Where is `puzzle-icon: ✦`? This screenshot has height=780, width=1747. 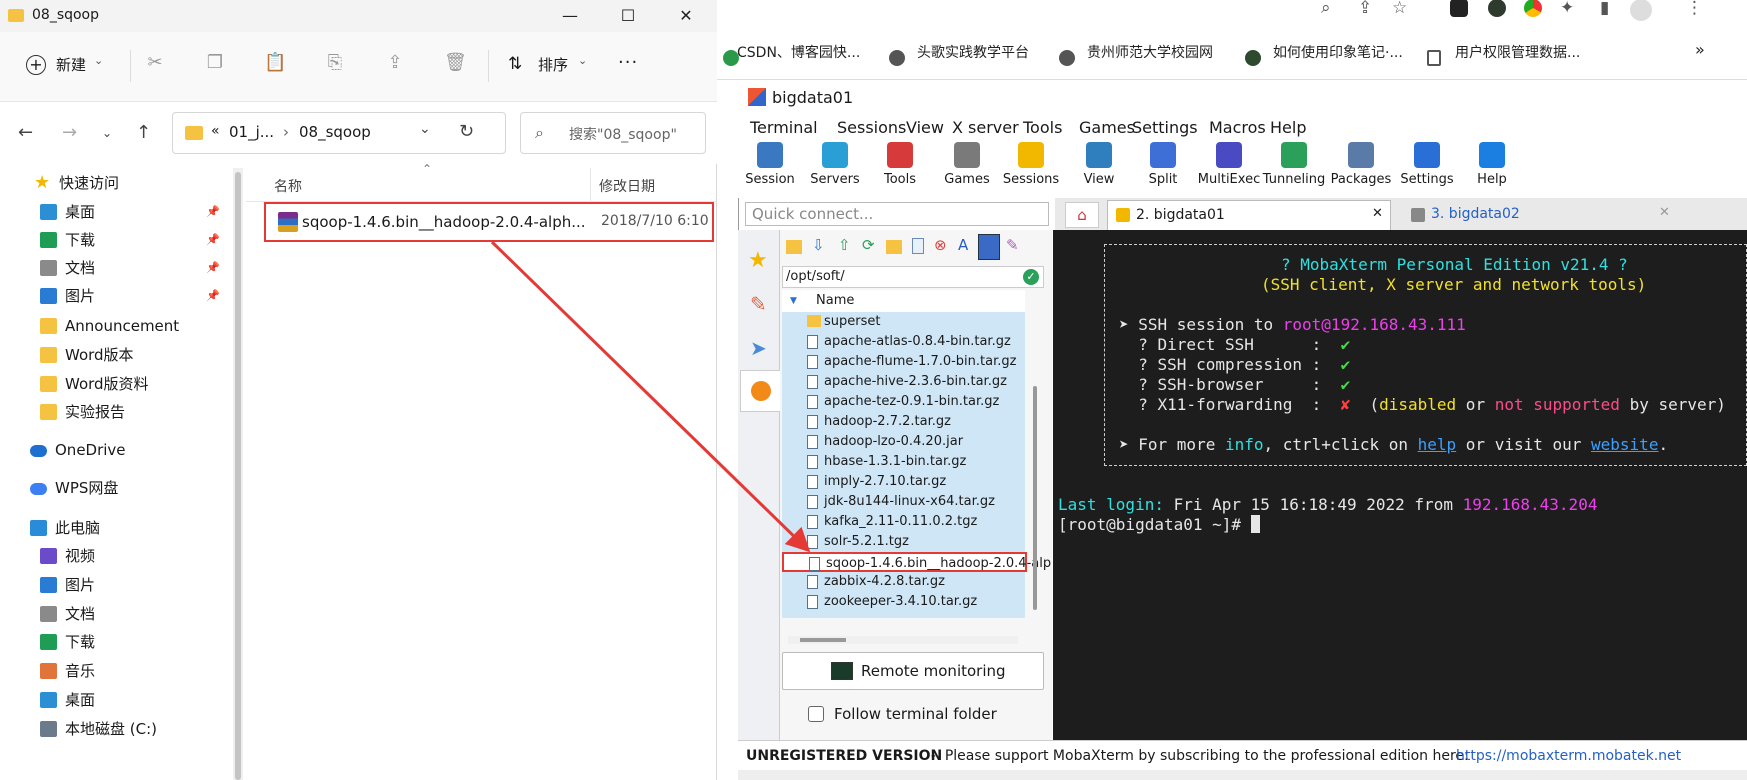 puzzle-icon: ✦ is located at coordinates (1567, 9).